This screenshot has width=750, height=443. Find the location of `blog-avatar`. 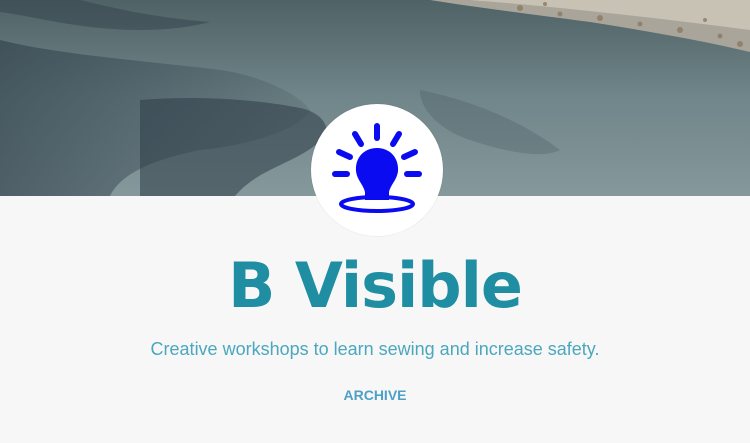

blog-avatar is located at coordinates (377, 170).